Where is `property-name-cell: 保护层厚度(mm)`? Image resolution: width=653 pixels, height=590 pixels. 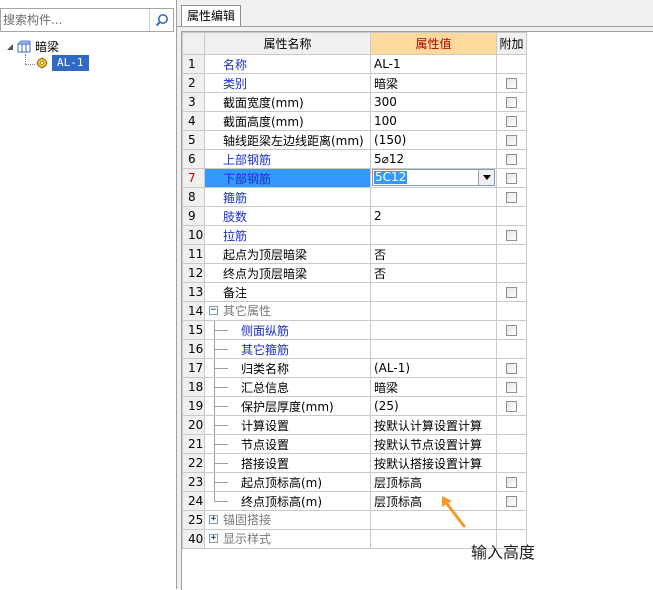 property-name-cell: 保护层厚度(mm) is located at coordinates (287, 406).